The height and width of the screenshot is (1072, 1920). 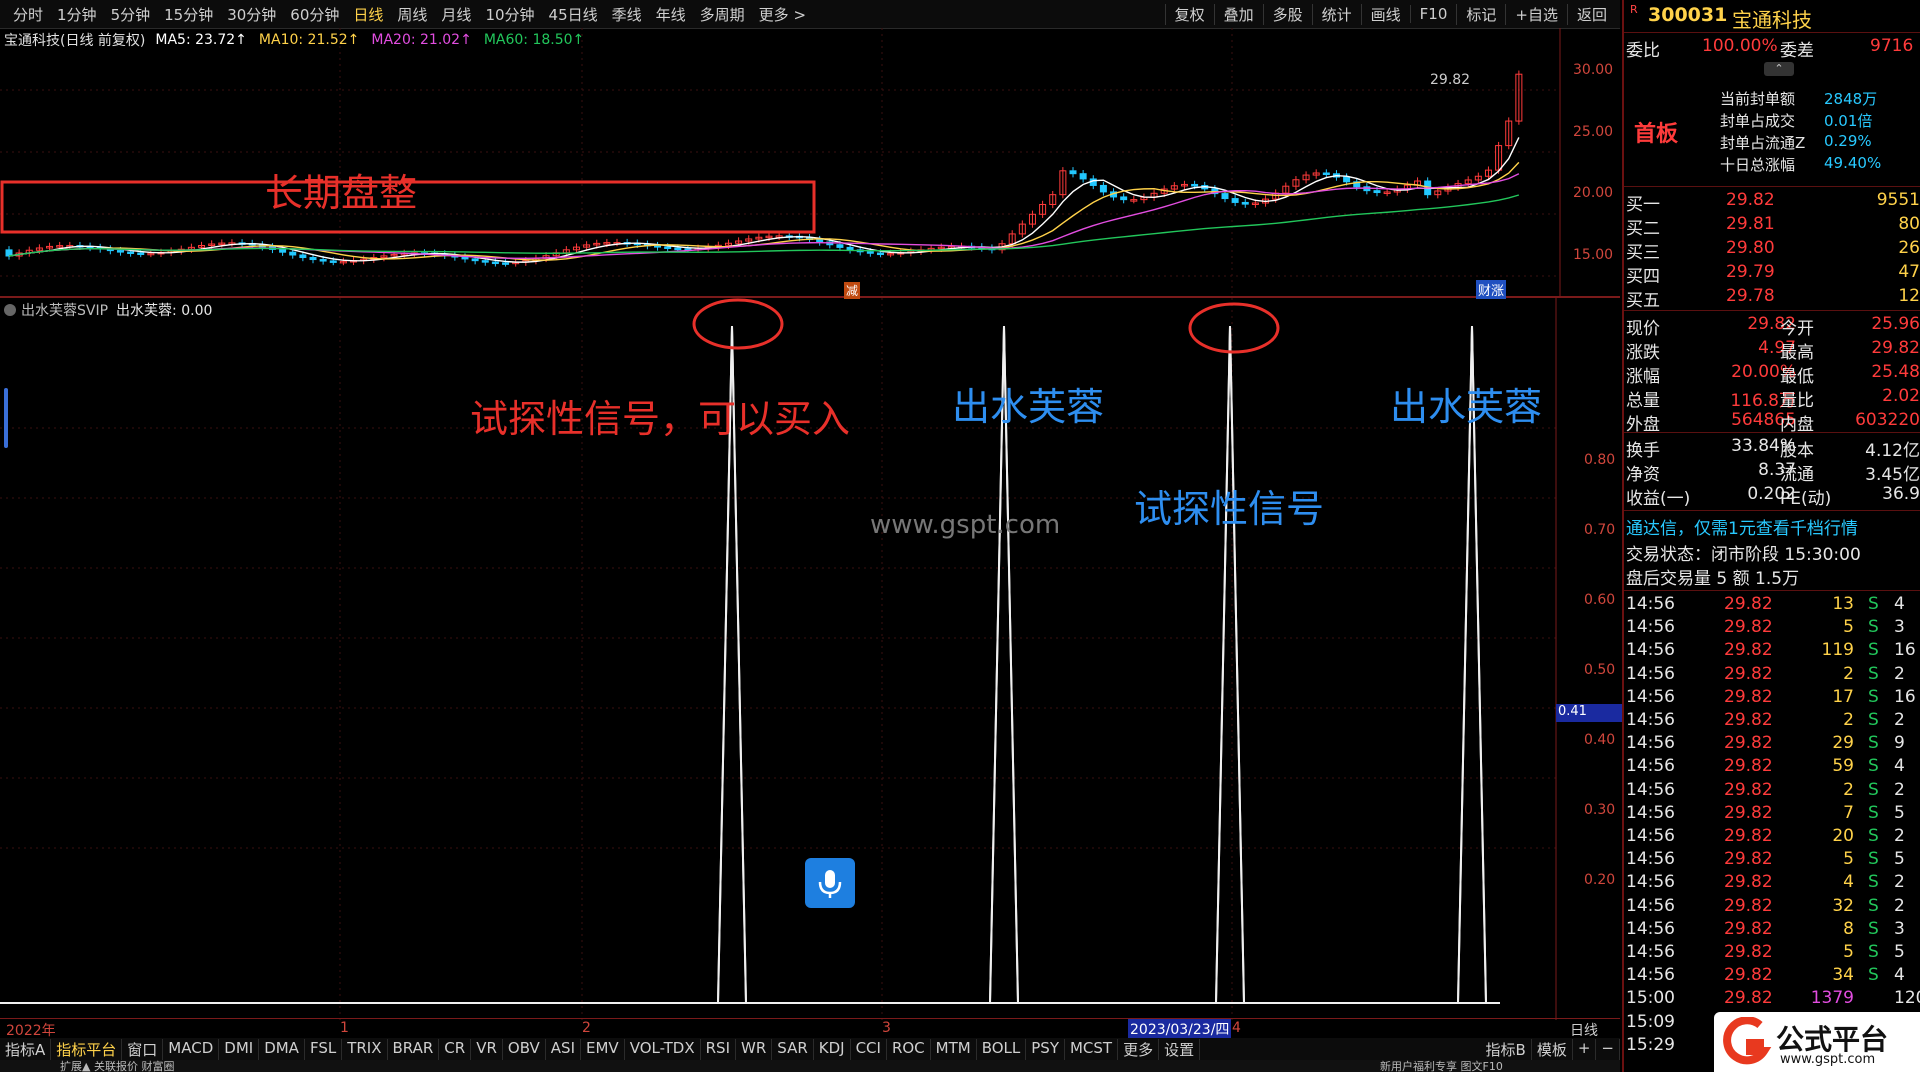 I want to click on indicator-tab: ROC, so click(x=909, y=1049).